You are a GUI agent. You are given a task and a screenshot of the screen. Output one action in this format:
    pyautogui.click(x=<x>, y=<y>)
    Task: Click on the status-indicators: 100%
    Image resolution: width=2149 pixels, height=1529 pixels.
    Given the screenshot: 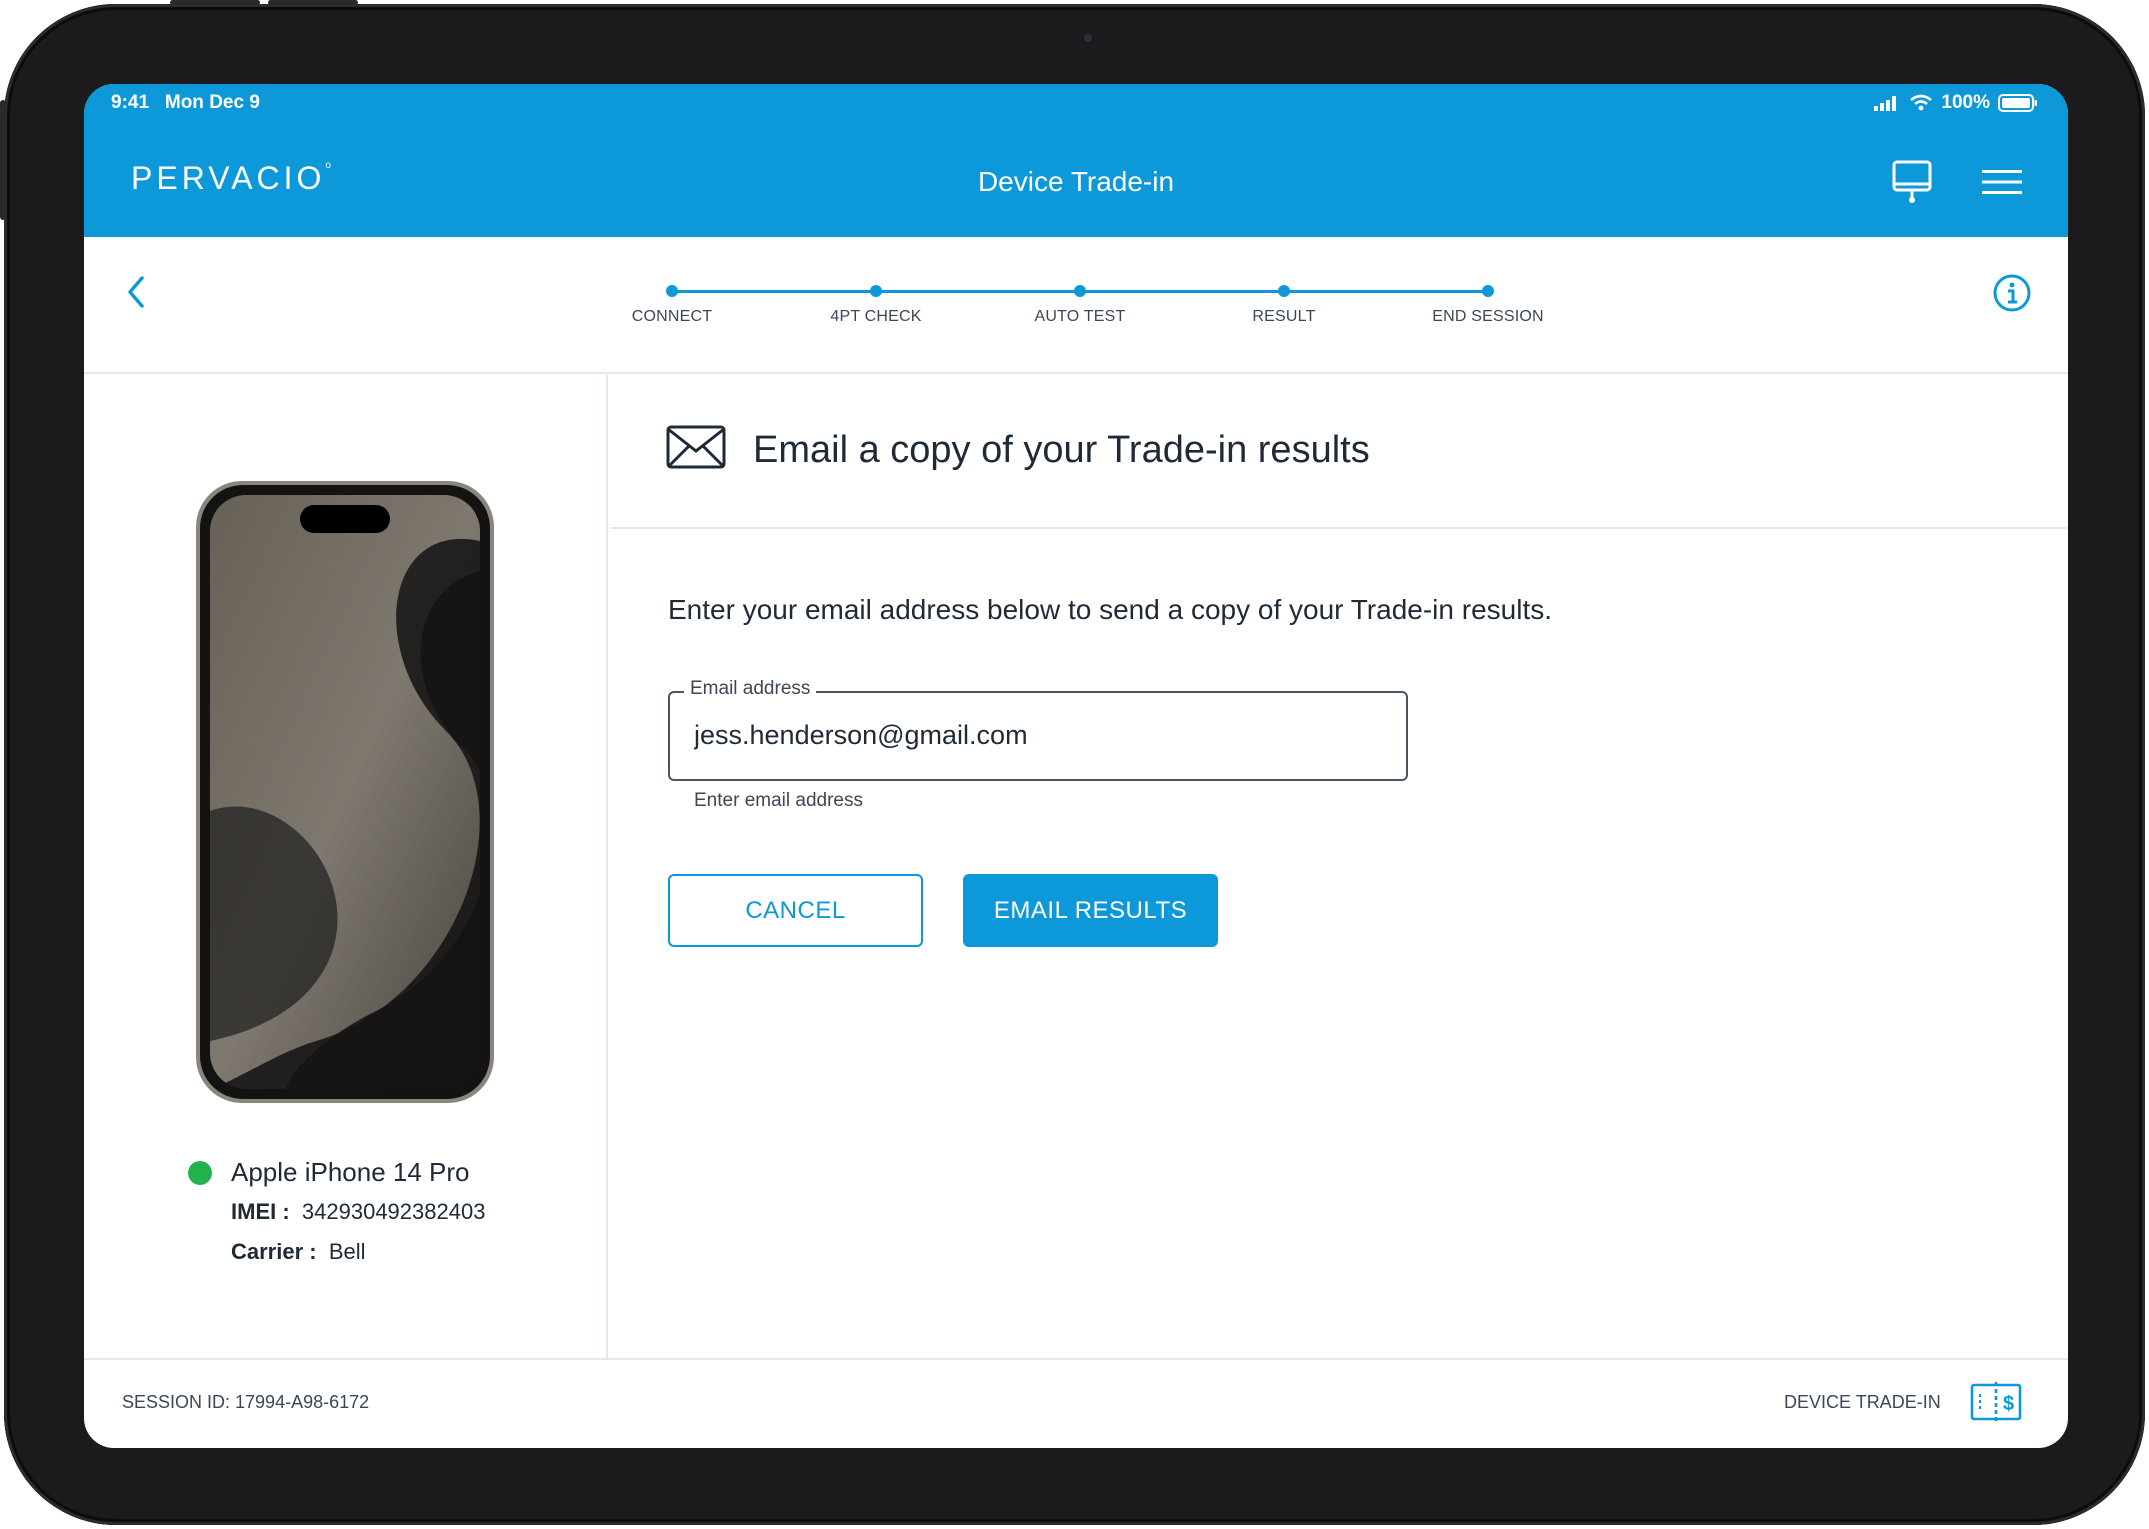 What is the action you would take?
    pyautogui.click(x=1955, y=103)
    